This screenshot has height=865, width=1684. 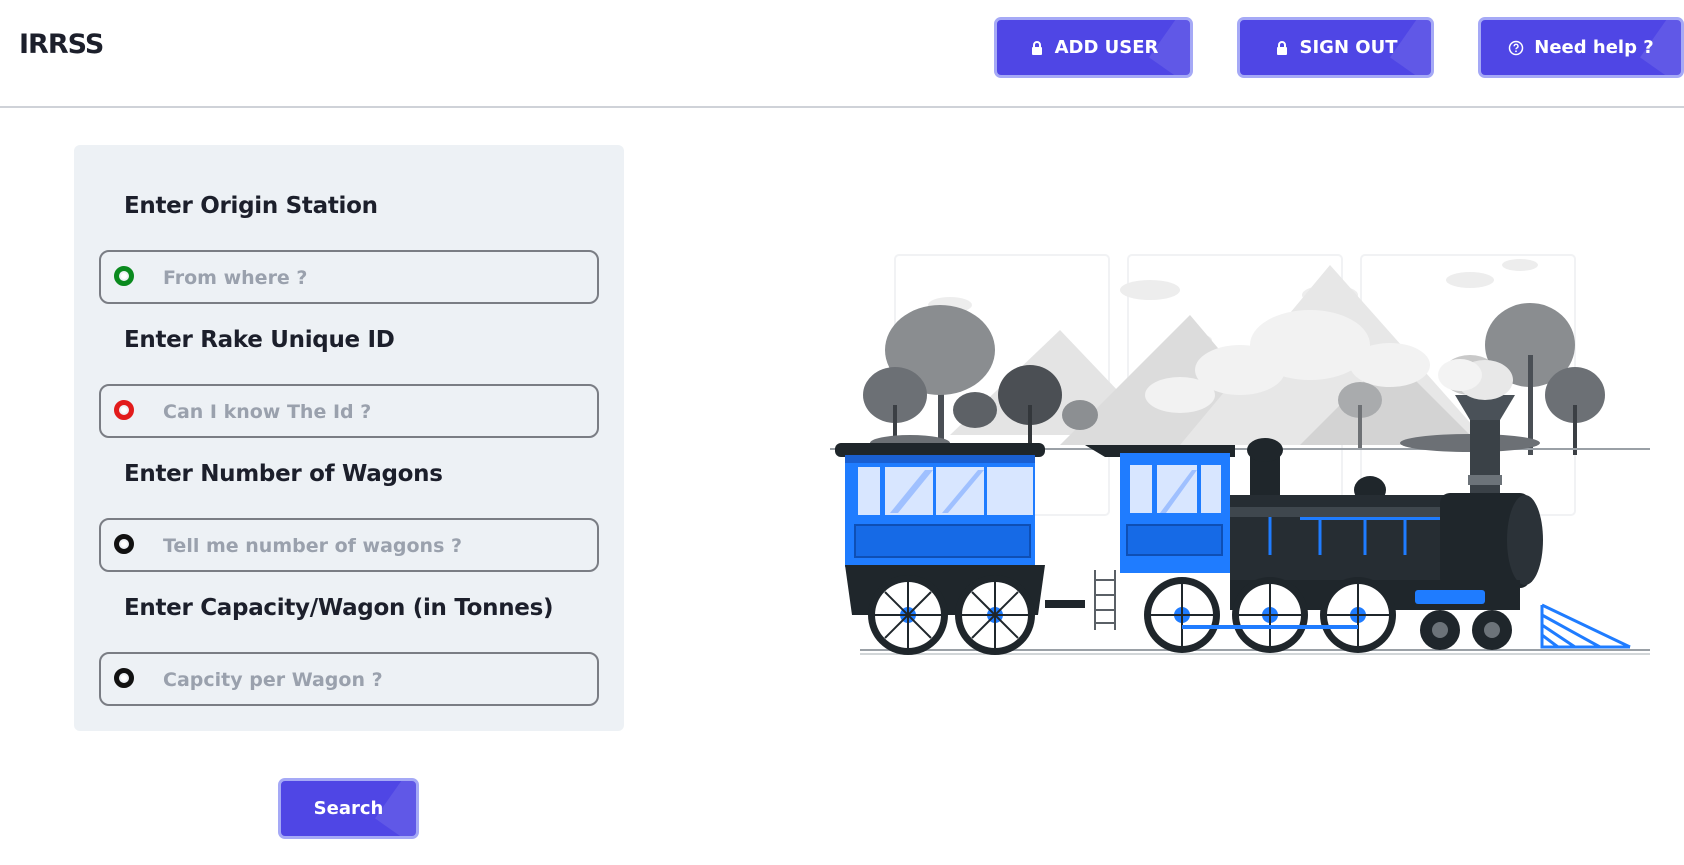 I want to click on origin-station-label: Enter Origin Station, so click(x=251, y=206).